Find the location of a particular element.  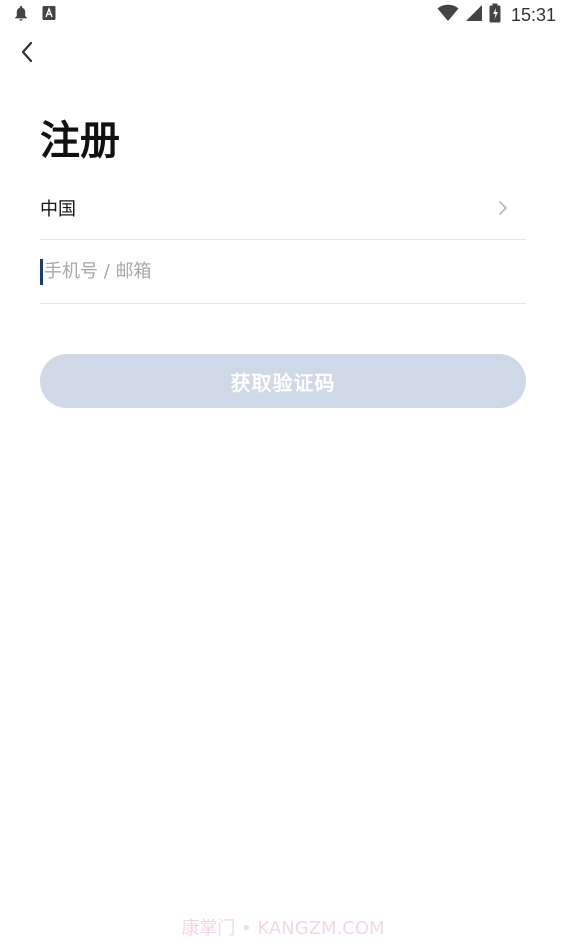

status-left is located at coordinates (35, 15).